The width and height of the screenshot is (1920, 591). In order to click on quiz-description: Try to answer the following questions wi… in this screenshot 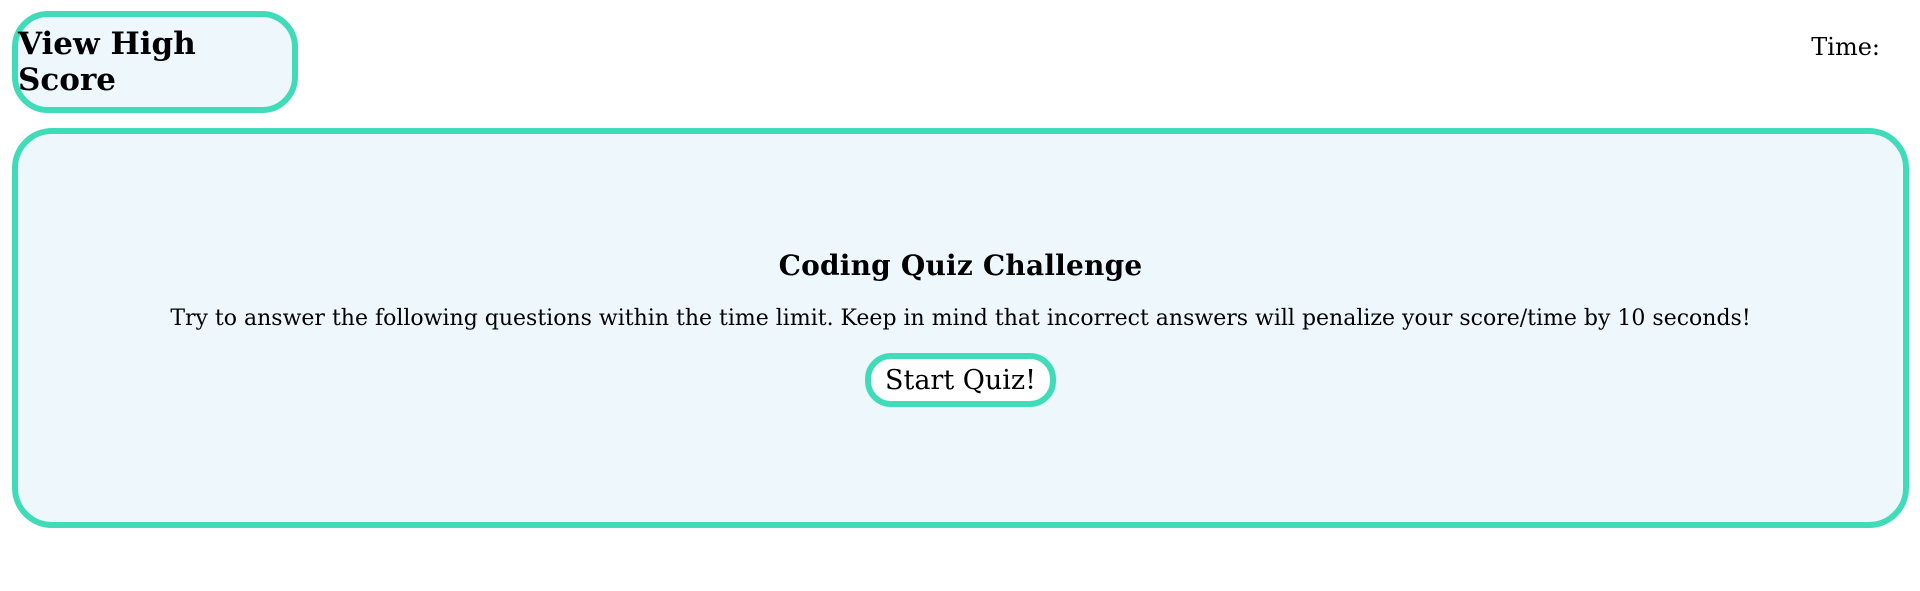, I will do `click(960, 318)`.